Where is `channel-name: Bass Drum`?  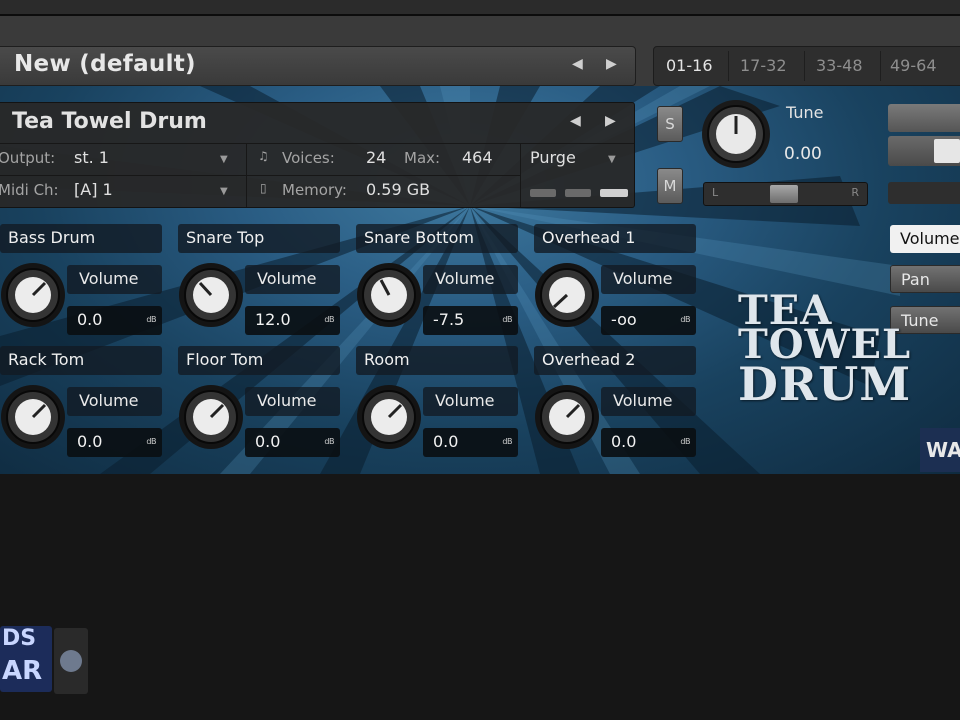 channel-name: Bass Drum is located at coordinates (81, 238).